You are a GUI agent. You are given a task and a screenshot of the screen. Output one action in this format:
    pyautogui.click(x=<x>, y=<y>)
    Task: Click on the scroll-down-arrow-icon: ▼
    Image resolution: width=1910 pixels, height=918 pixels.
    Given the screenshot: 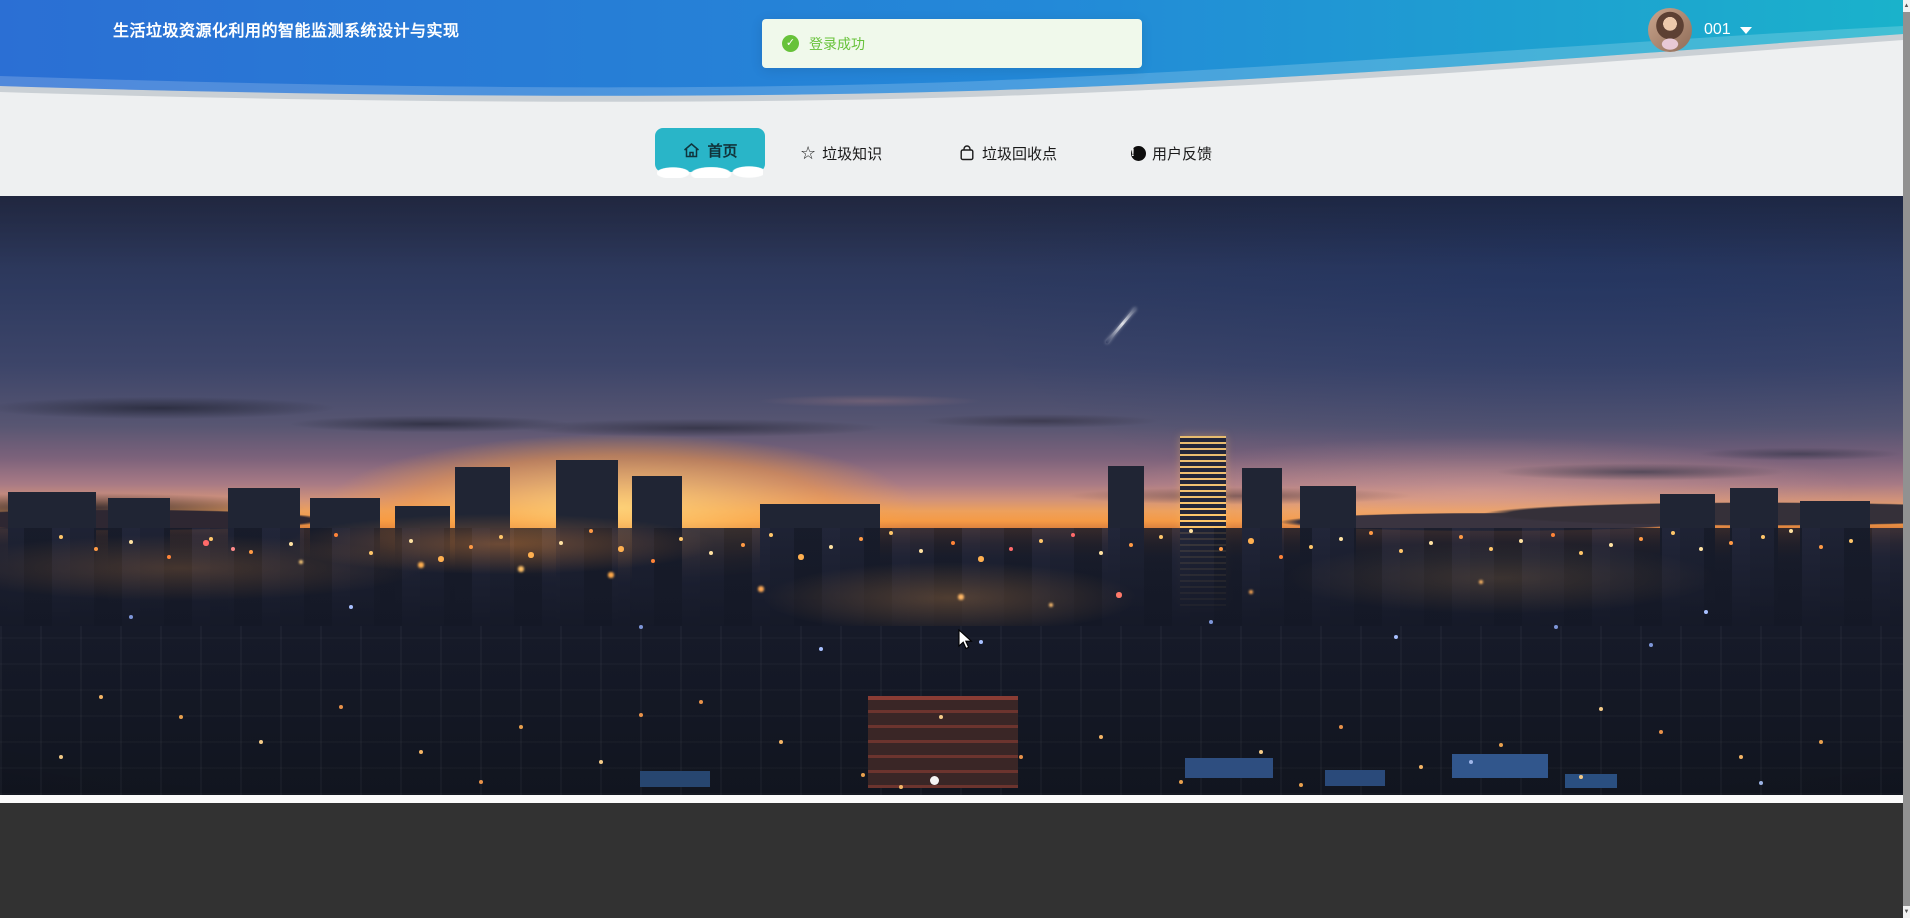 What is the action you would take?
    pyautogui.click(x=1906, y=912)
    